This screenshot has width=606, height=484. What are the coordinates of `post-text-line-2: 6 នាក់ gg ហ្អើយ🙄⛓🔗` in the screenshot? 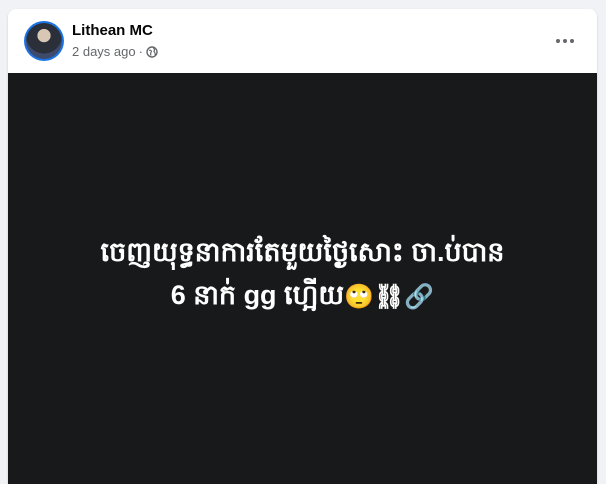 It's located at (303, 296).